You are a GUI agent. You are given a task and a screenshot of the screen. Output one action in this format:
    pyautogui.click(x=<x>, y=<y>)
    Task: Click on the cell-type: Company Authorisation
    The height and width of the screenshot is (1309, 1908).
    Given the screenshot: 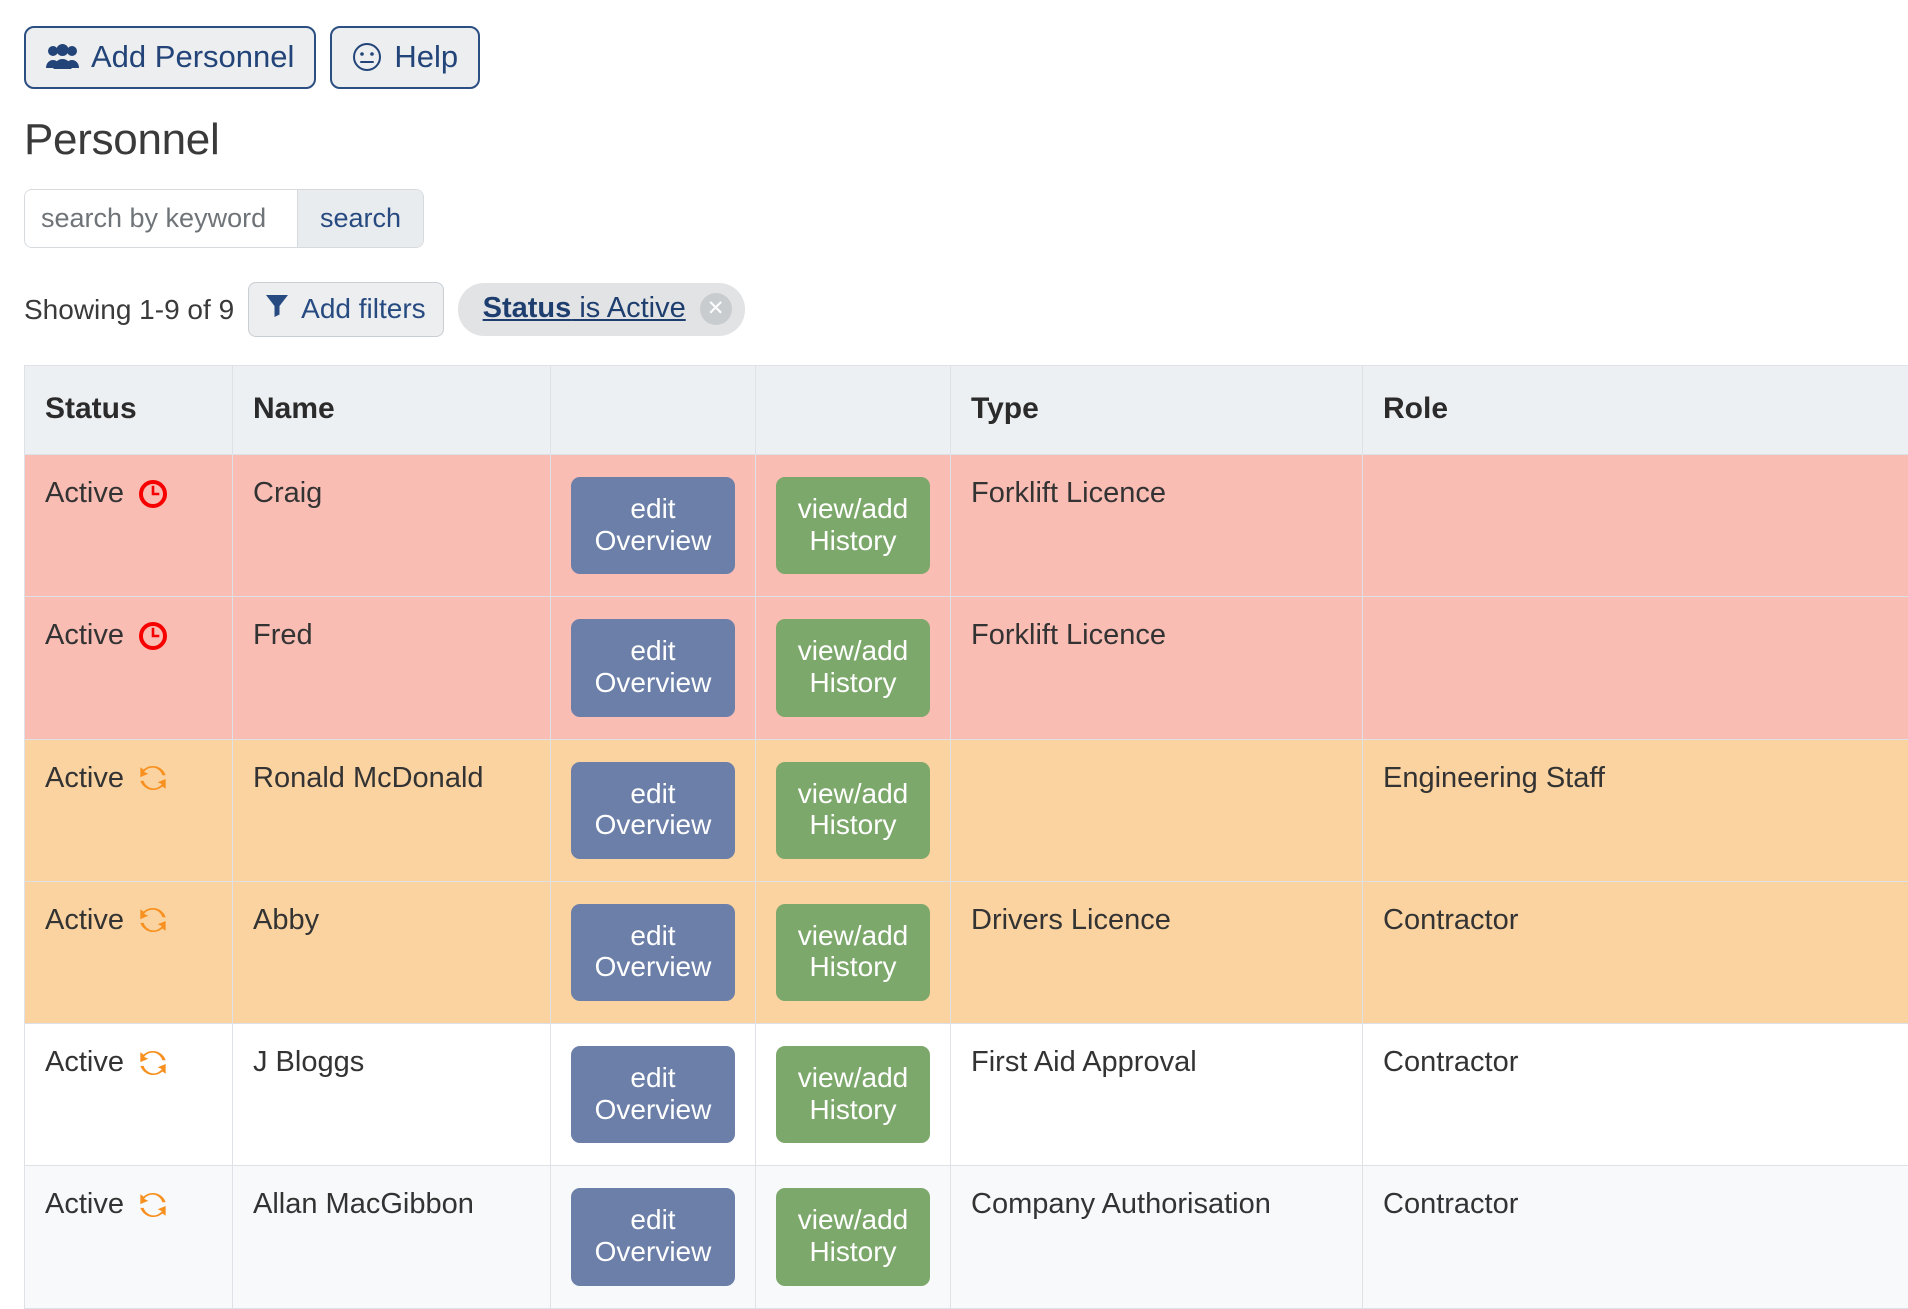 What is the action you would take?
    pyautogui.click(x=1157, y=1237)
    